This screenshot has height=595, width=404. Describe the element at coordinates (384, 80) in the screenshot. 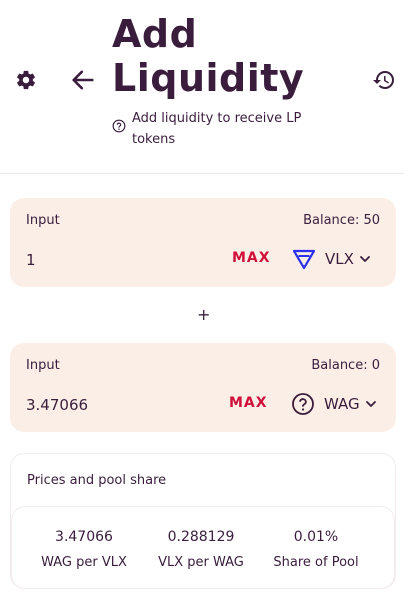

I see `history-icon` at that location.